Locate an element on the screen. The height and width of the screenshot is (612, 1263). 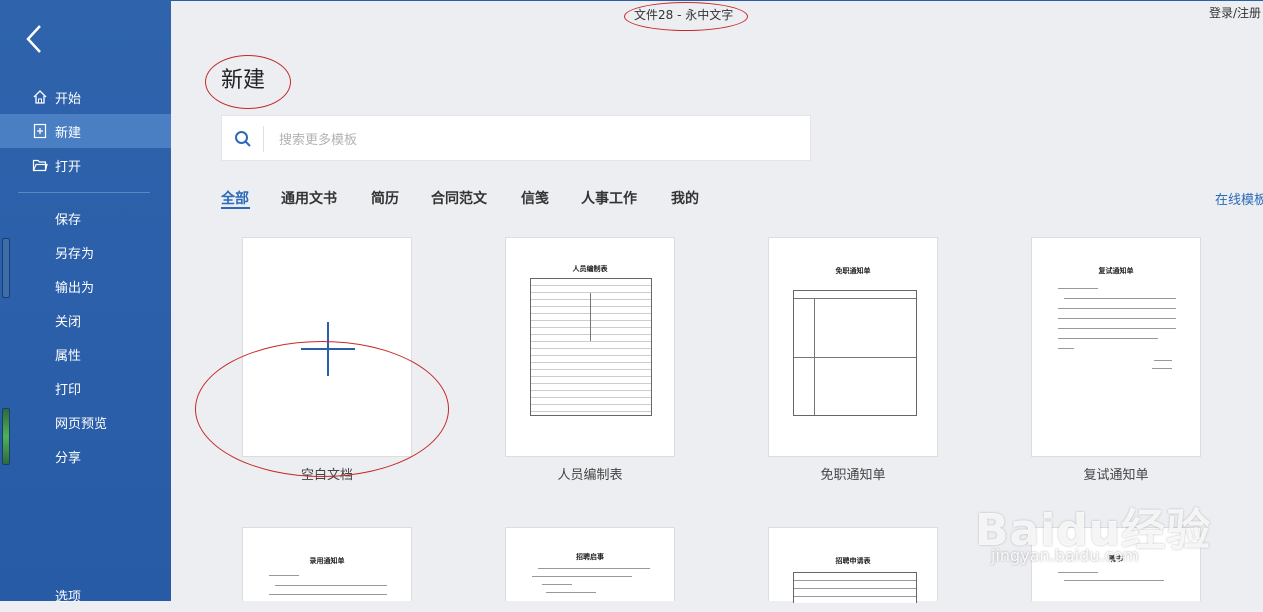
template-card-staffing-table: 人员编制表 is located at coordinates (590, 347).